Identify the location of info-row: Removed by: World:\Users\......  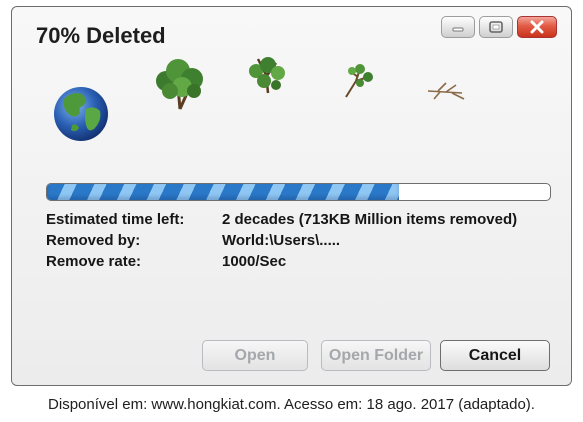
(281, 240).